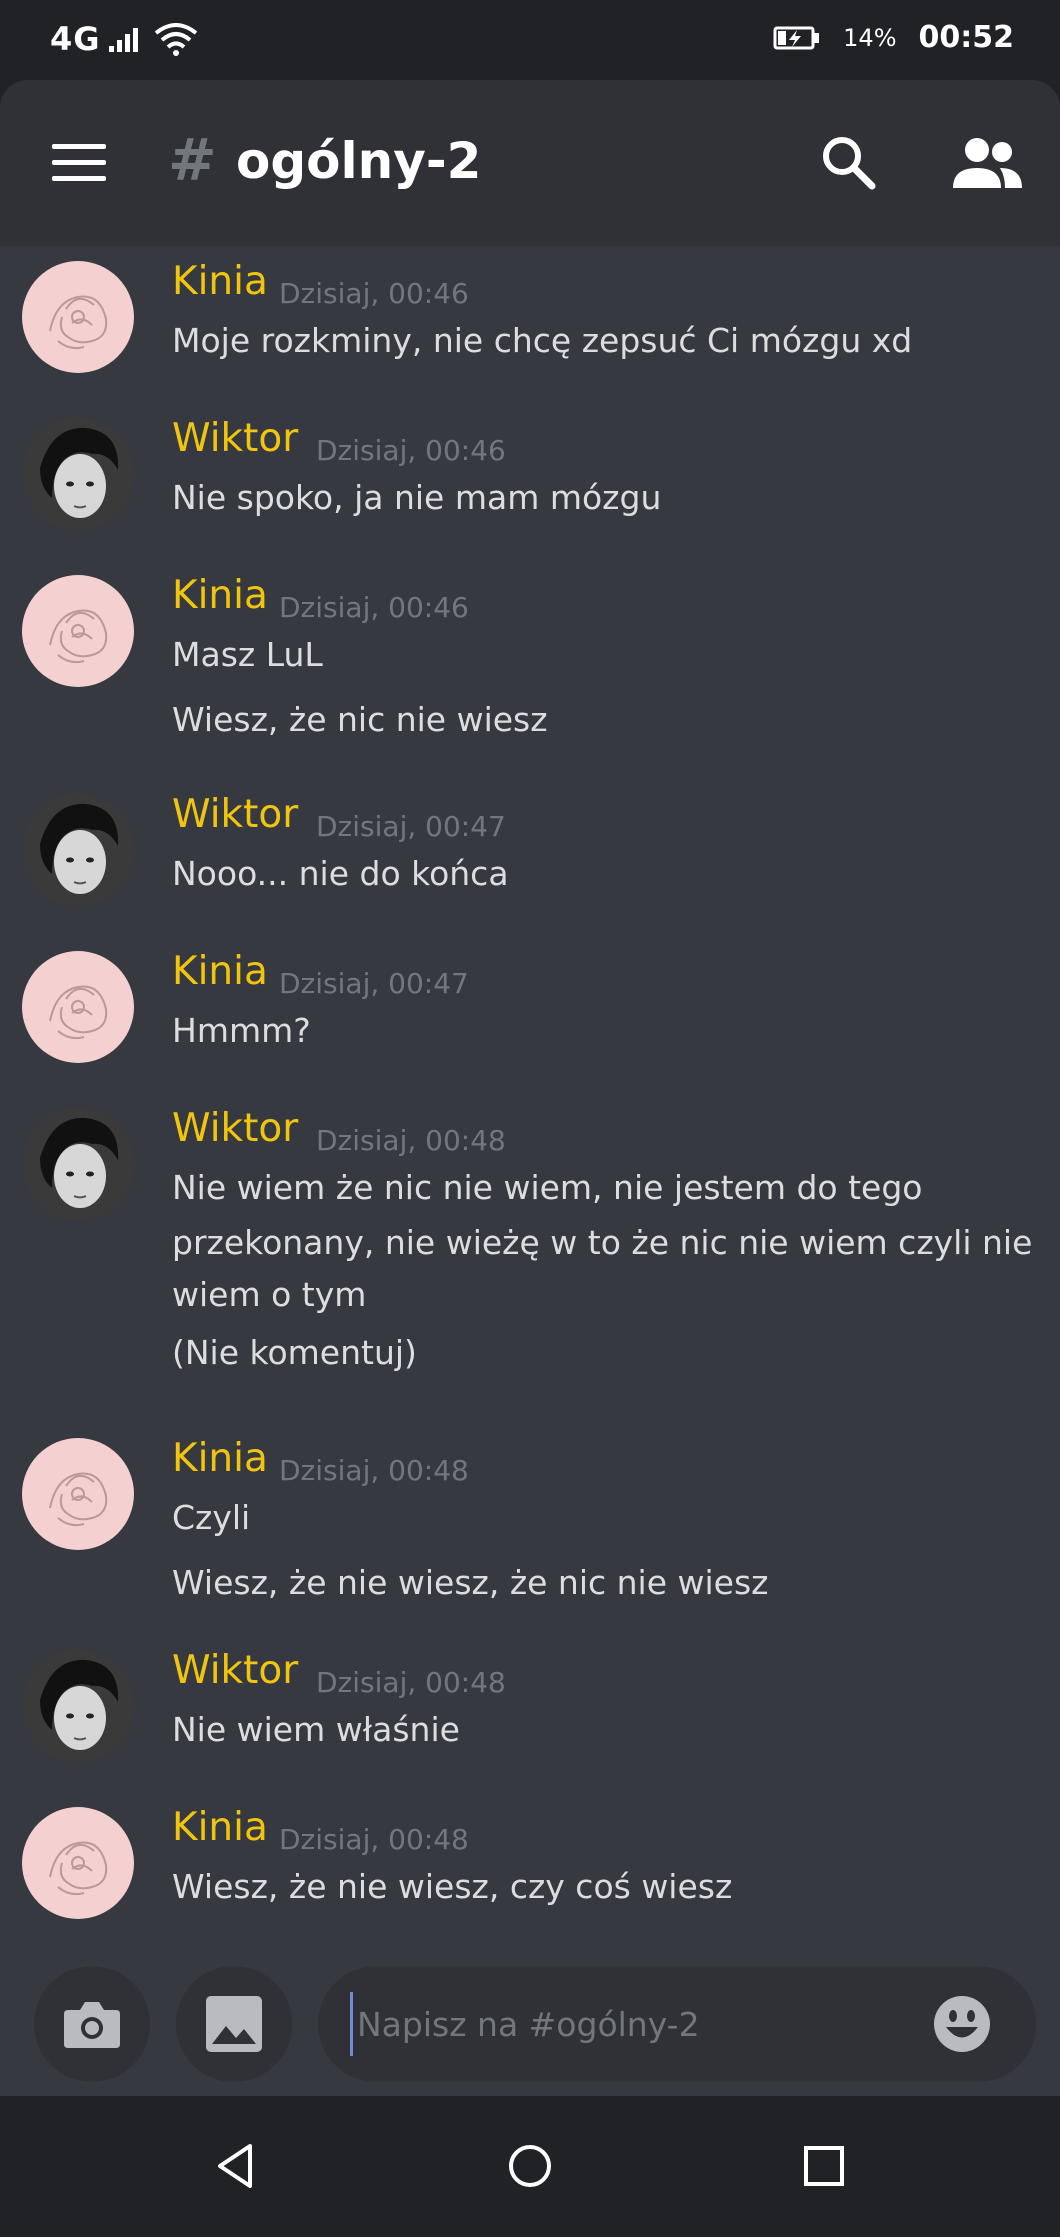 This screenshot has height=2237, width=1060. I want to click on message-text: Nie wiem właśnie, so click(316, 1729).